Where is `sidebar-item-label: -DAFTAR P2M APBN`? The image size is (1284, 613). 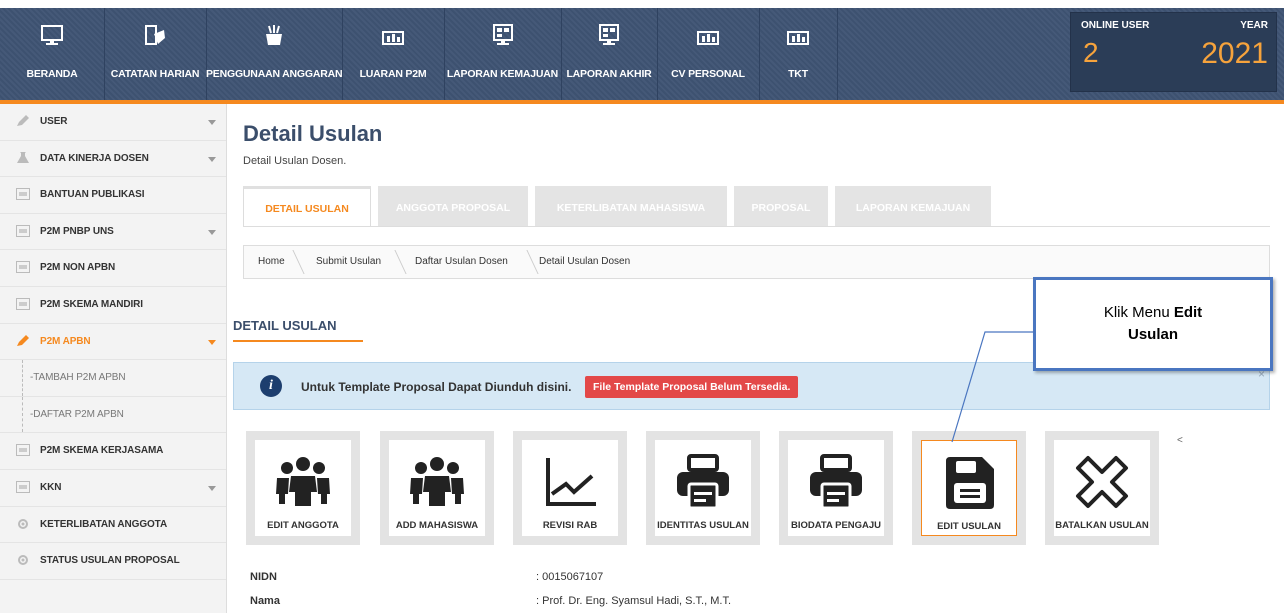
sidebar-item-label: -DAFTAR P2M APBN is located at coordinates (77, 414).